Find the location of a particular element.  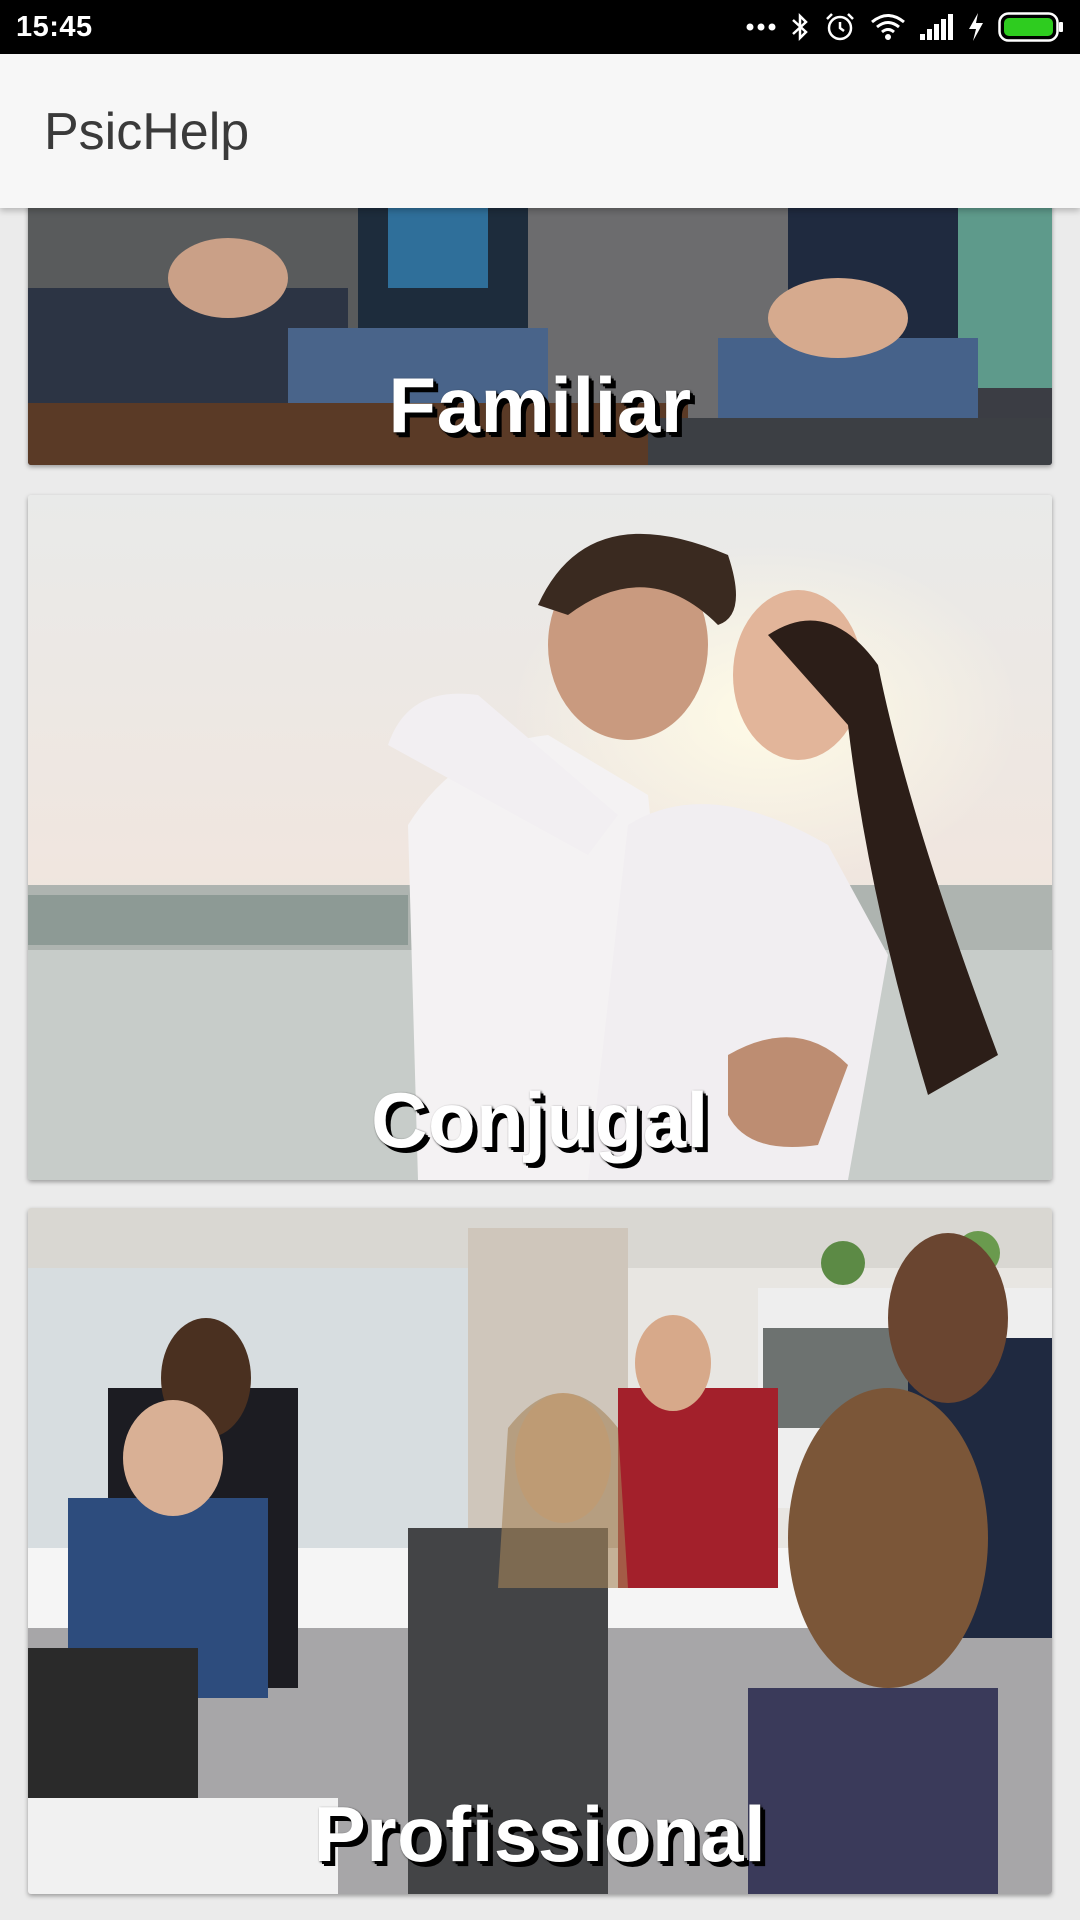

wifi-icon is located at coordinates (888, 27).